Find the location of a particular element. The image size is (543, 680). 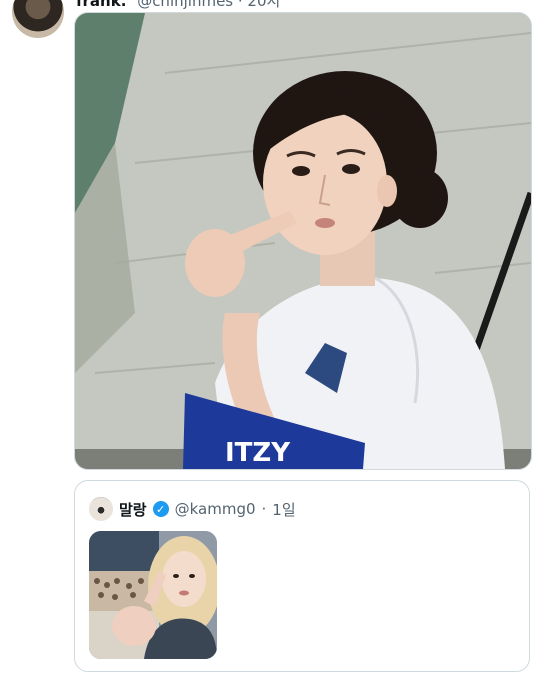

post-header: frank. @chinjinmes · 20시 is located at coordinates (178, 5).